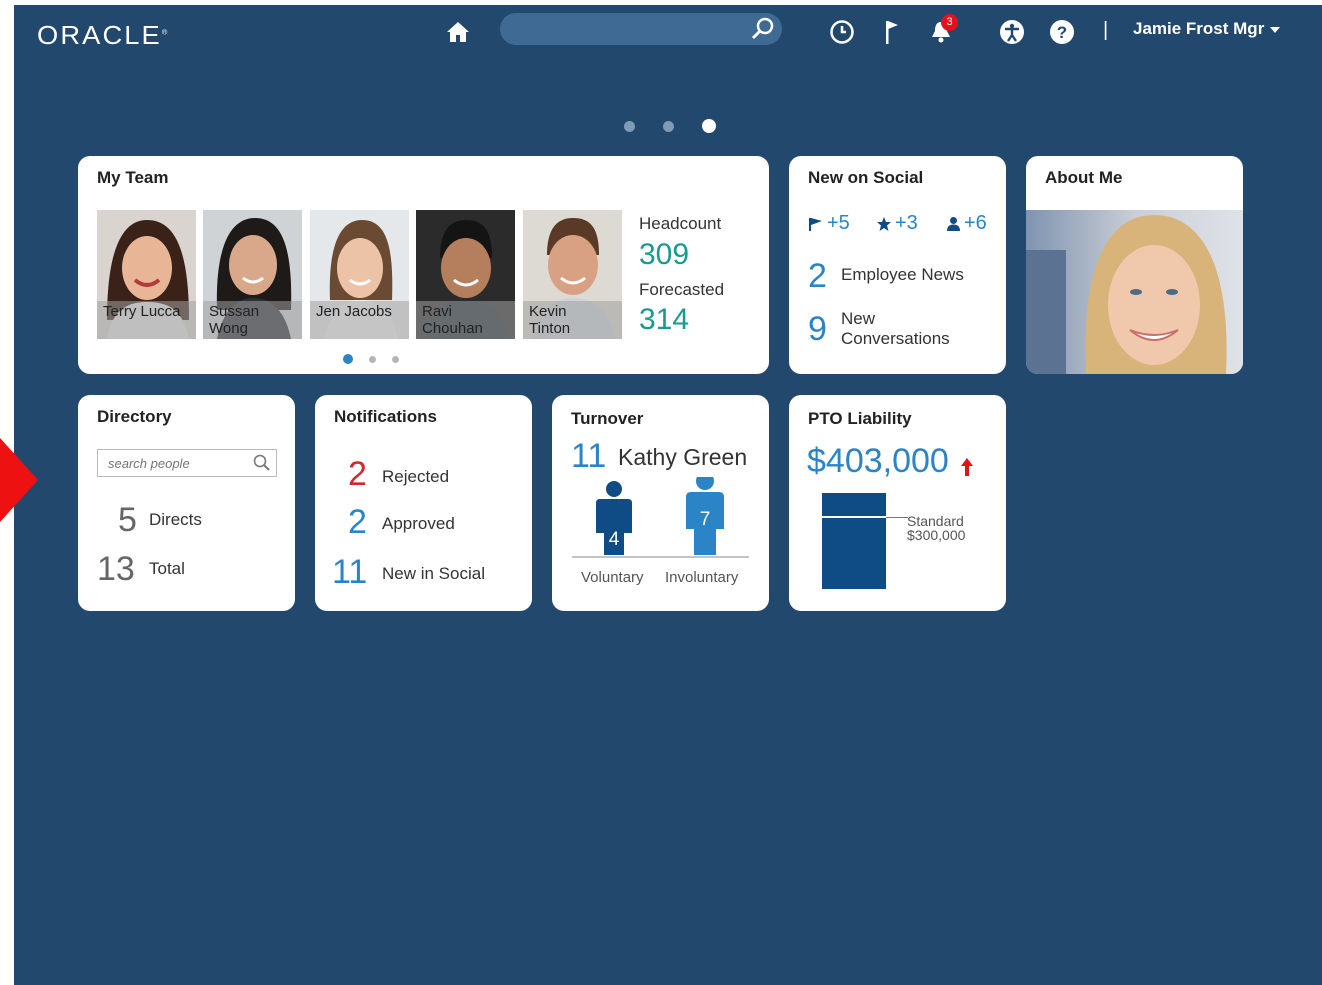  I want to click on card-title: Notifications, so click(385, 416).